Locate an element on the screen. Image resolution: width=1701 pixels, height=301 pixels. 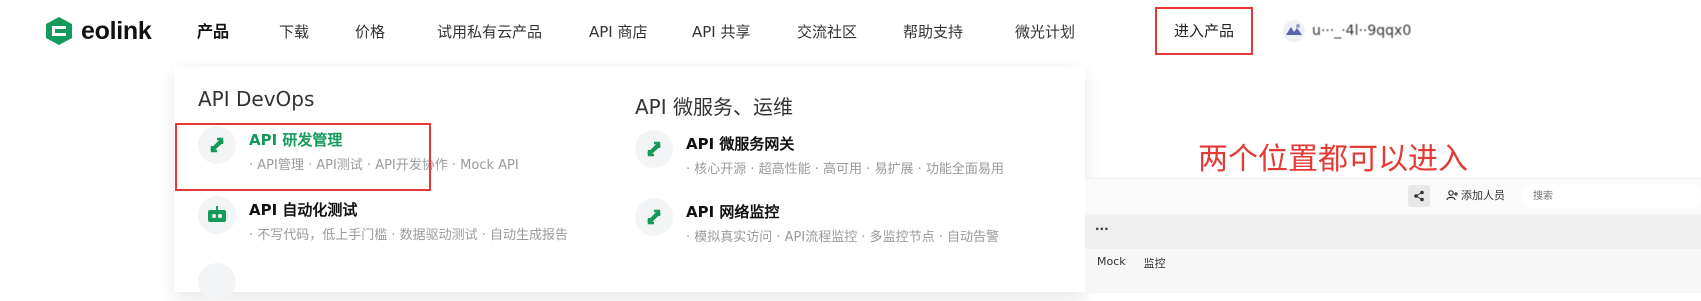
app-tabs: Mock 监控 is located at coordinates (1131, 263).